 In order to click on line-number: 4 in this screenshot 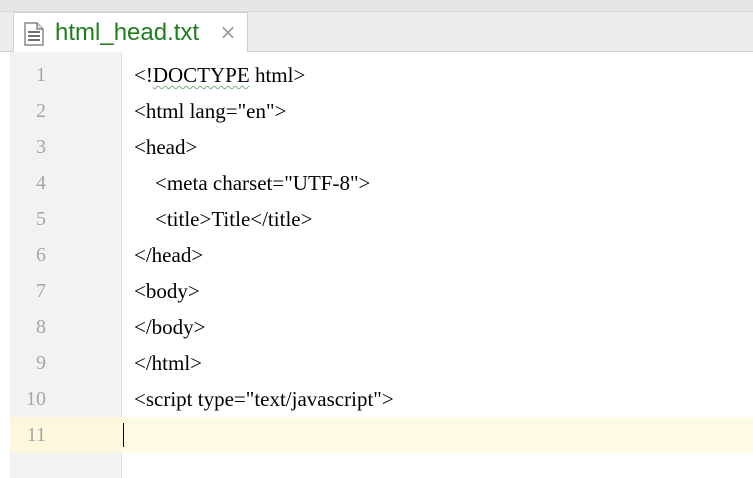, I will do `click(41, 183)`.